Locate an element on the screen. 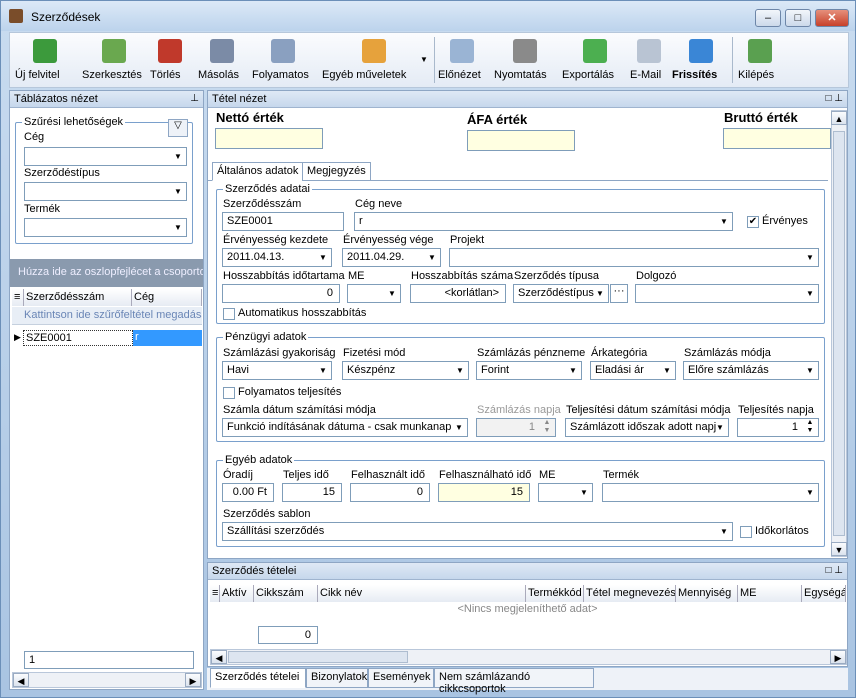  projekt-dropdown: ▼ is located at coordinates (634, 257).